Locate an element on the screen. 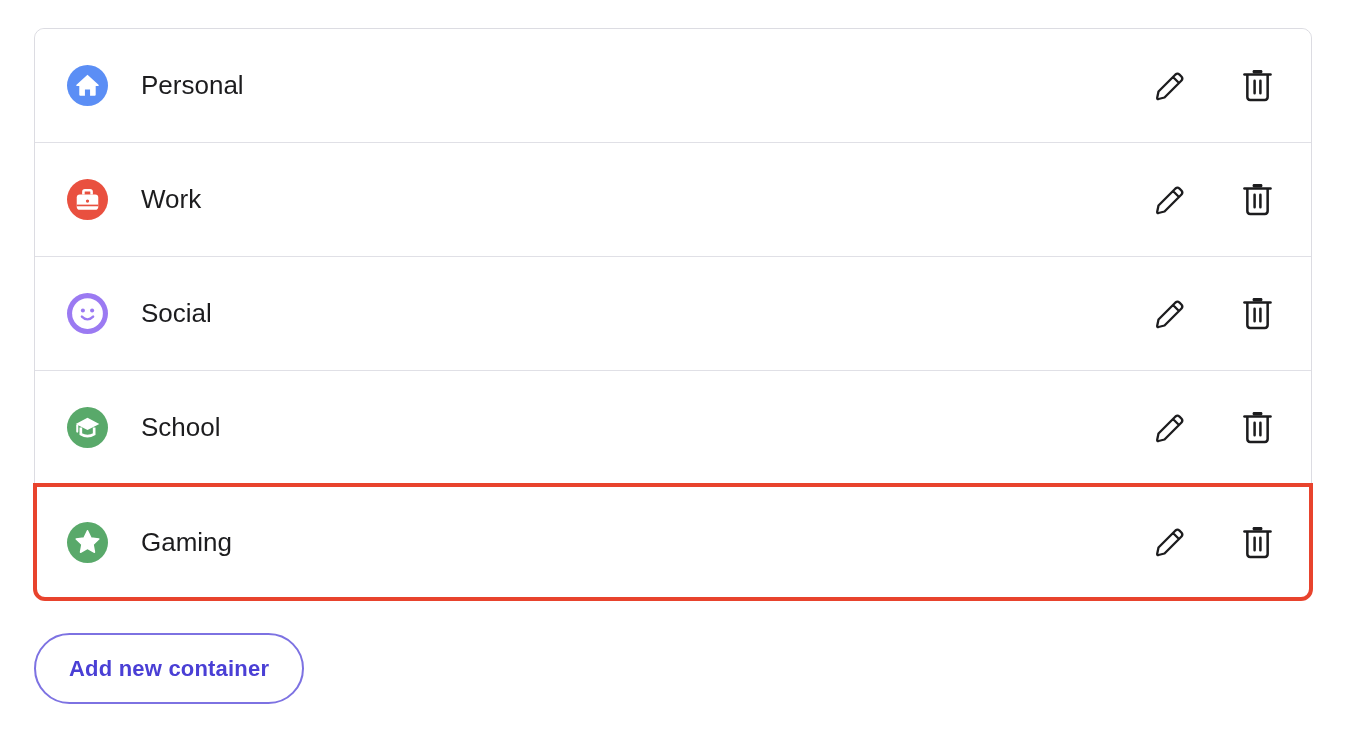  add-container-button: Add new container is located at coordinates (169, 668).